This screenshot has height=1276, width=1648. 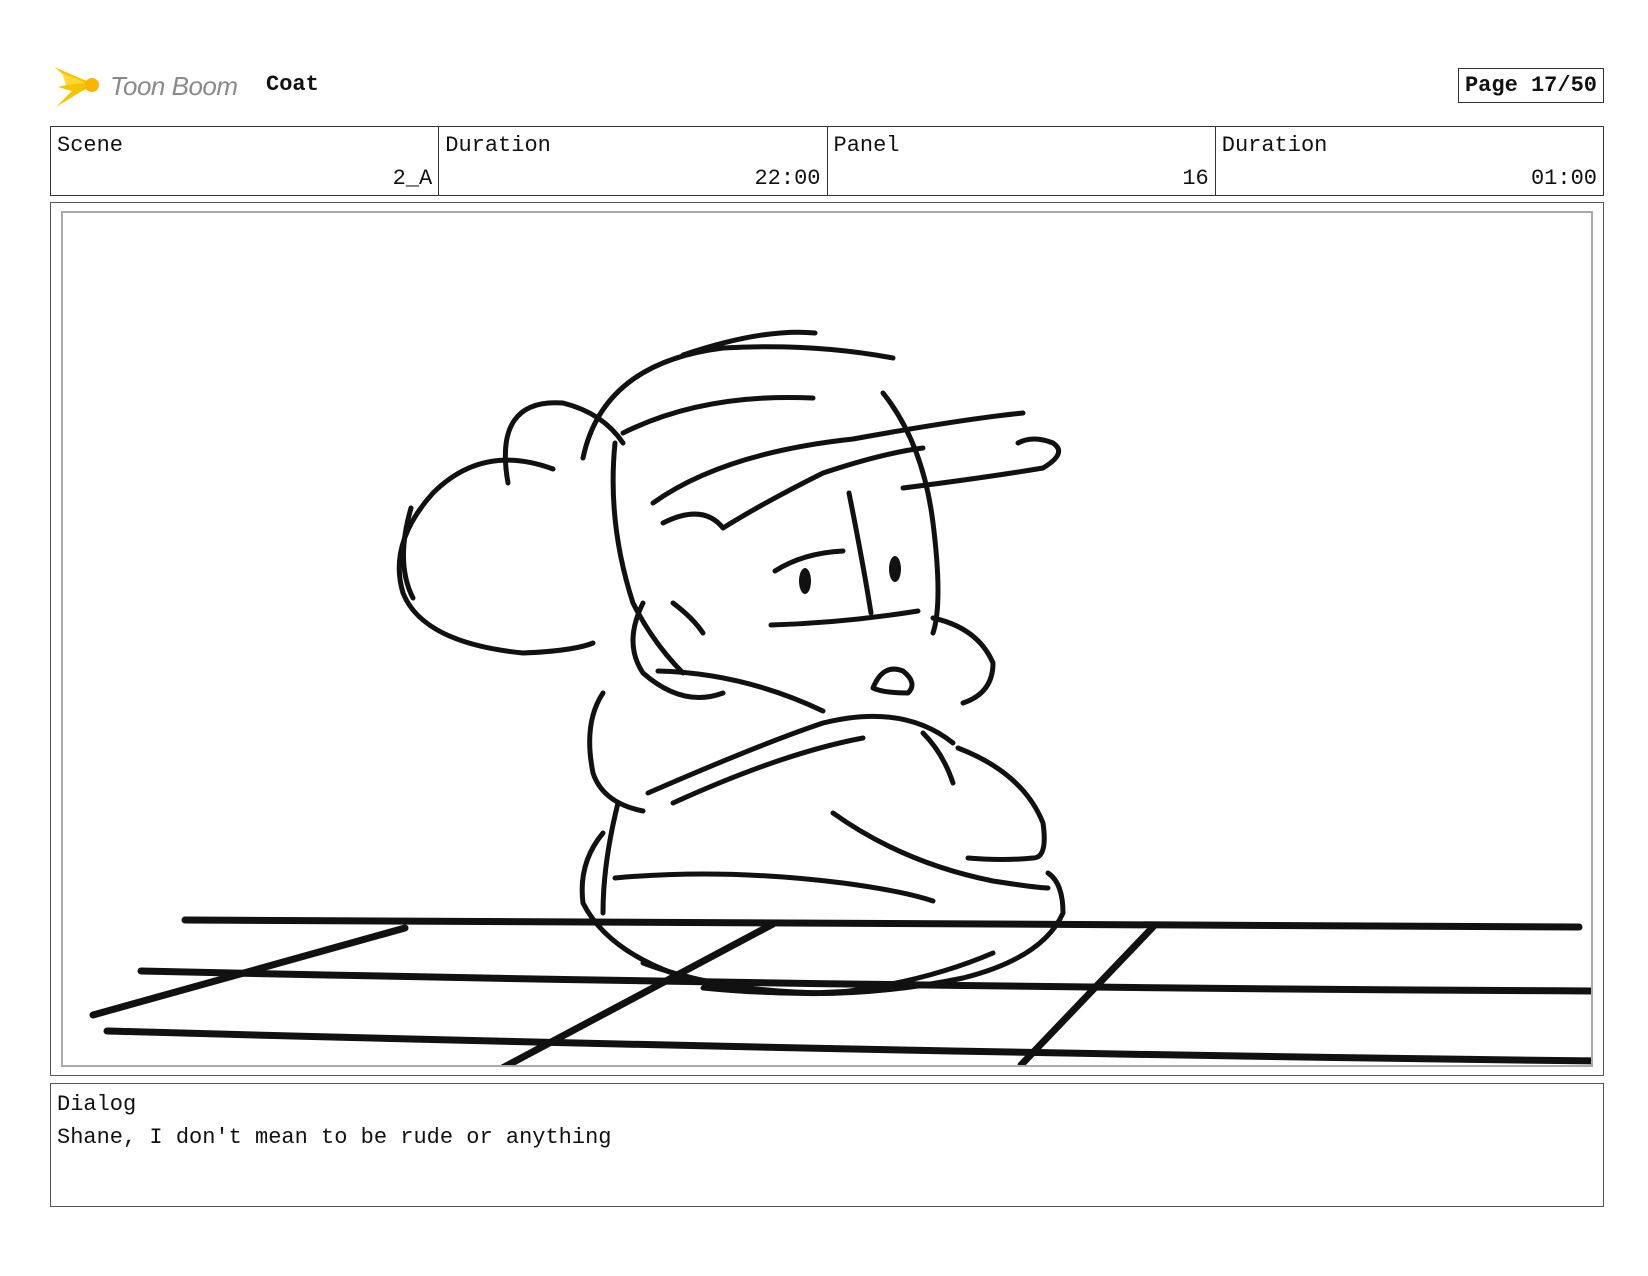 I want to click on logo-text: Toon Boom, so click(x=174, y=85).